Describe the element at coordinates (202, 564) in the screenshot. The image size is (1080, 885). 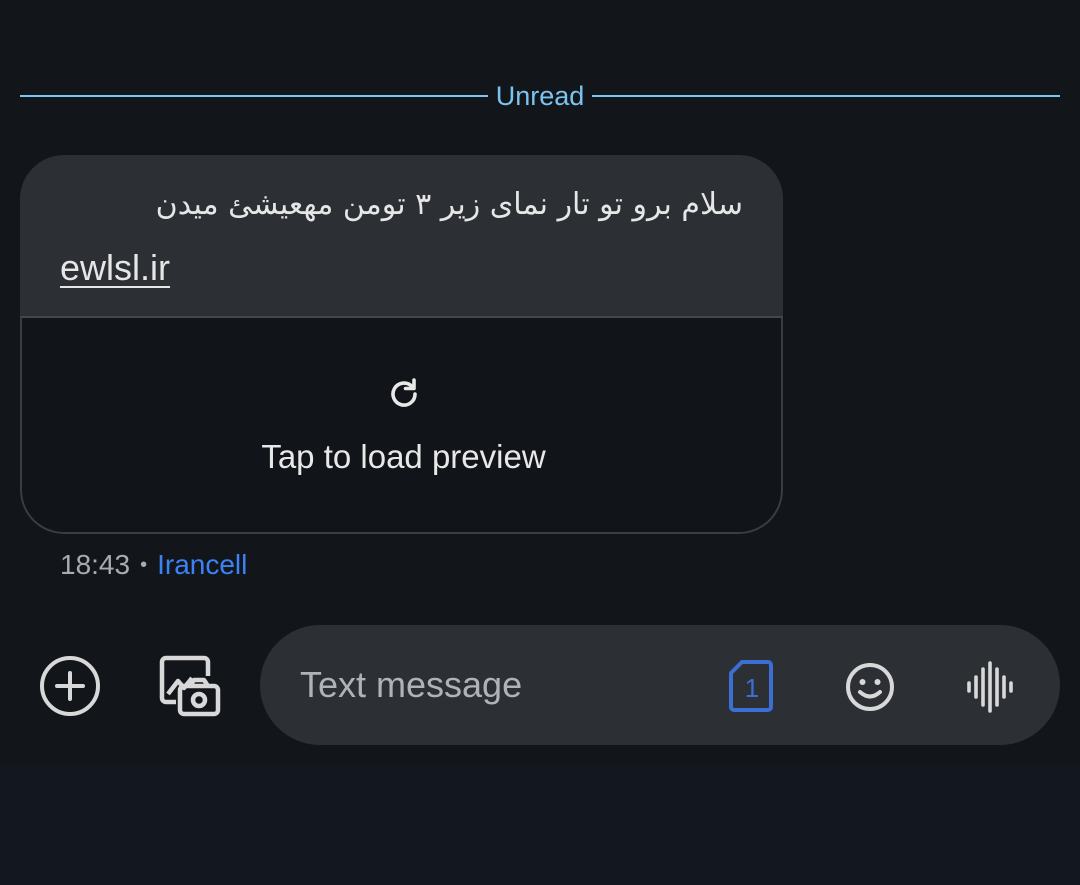
I see `carrier-label: Irancell` at that location.